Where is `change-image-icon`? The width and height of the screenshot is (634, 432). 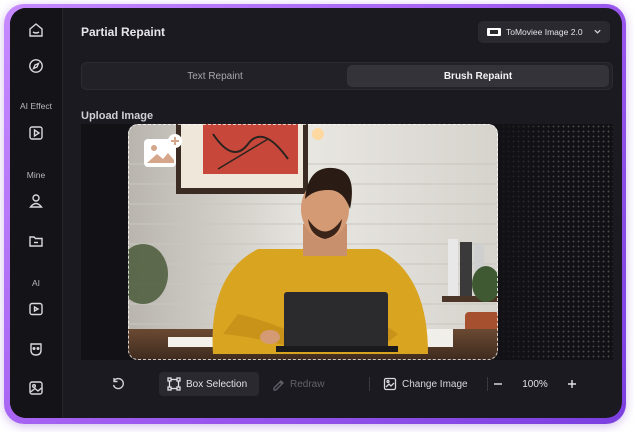 change-image-icon is located at coordinates (390, 384).